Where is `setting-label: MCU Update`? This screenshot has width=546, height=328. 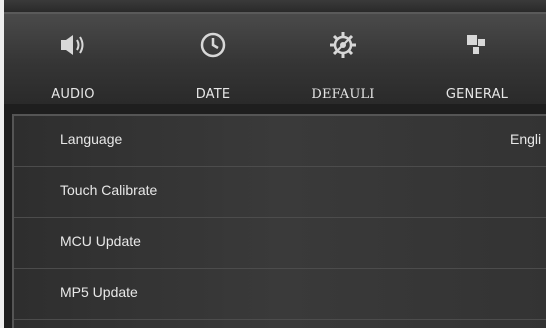 setting-label: MCU Update is located at coordinates (100, 241).